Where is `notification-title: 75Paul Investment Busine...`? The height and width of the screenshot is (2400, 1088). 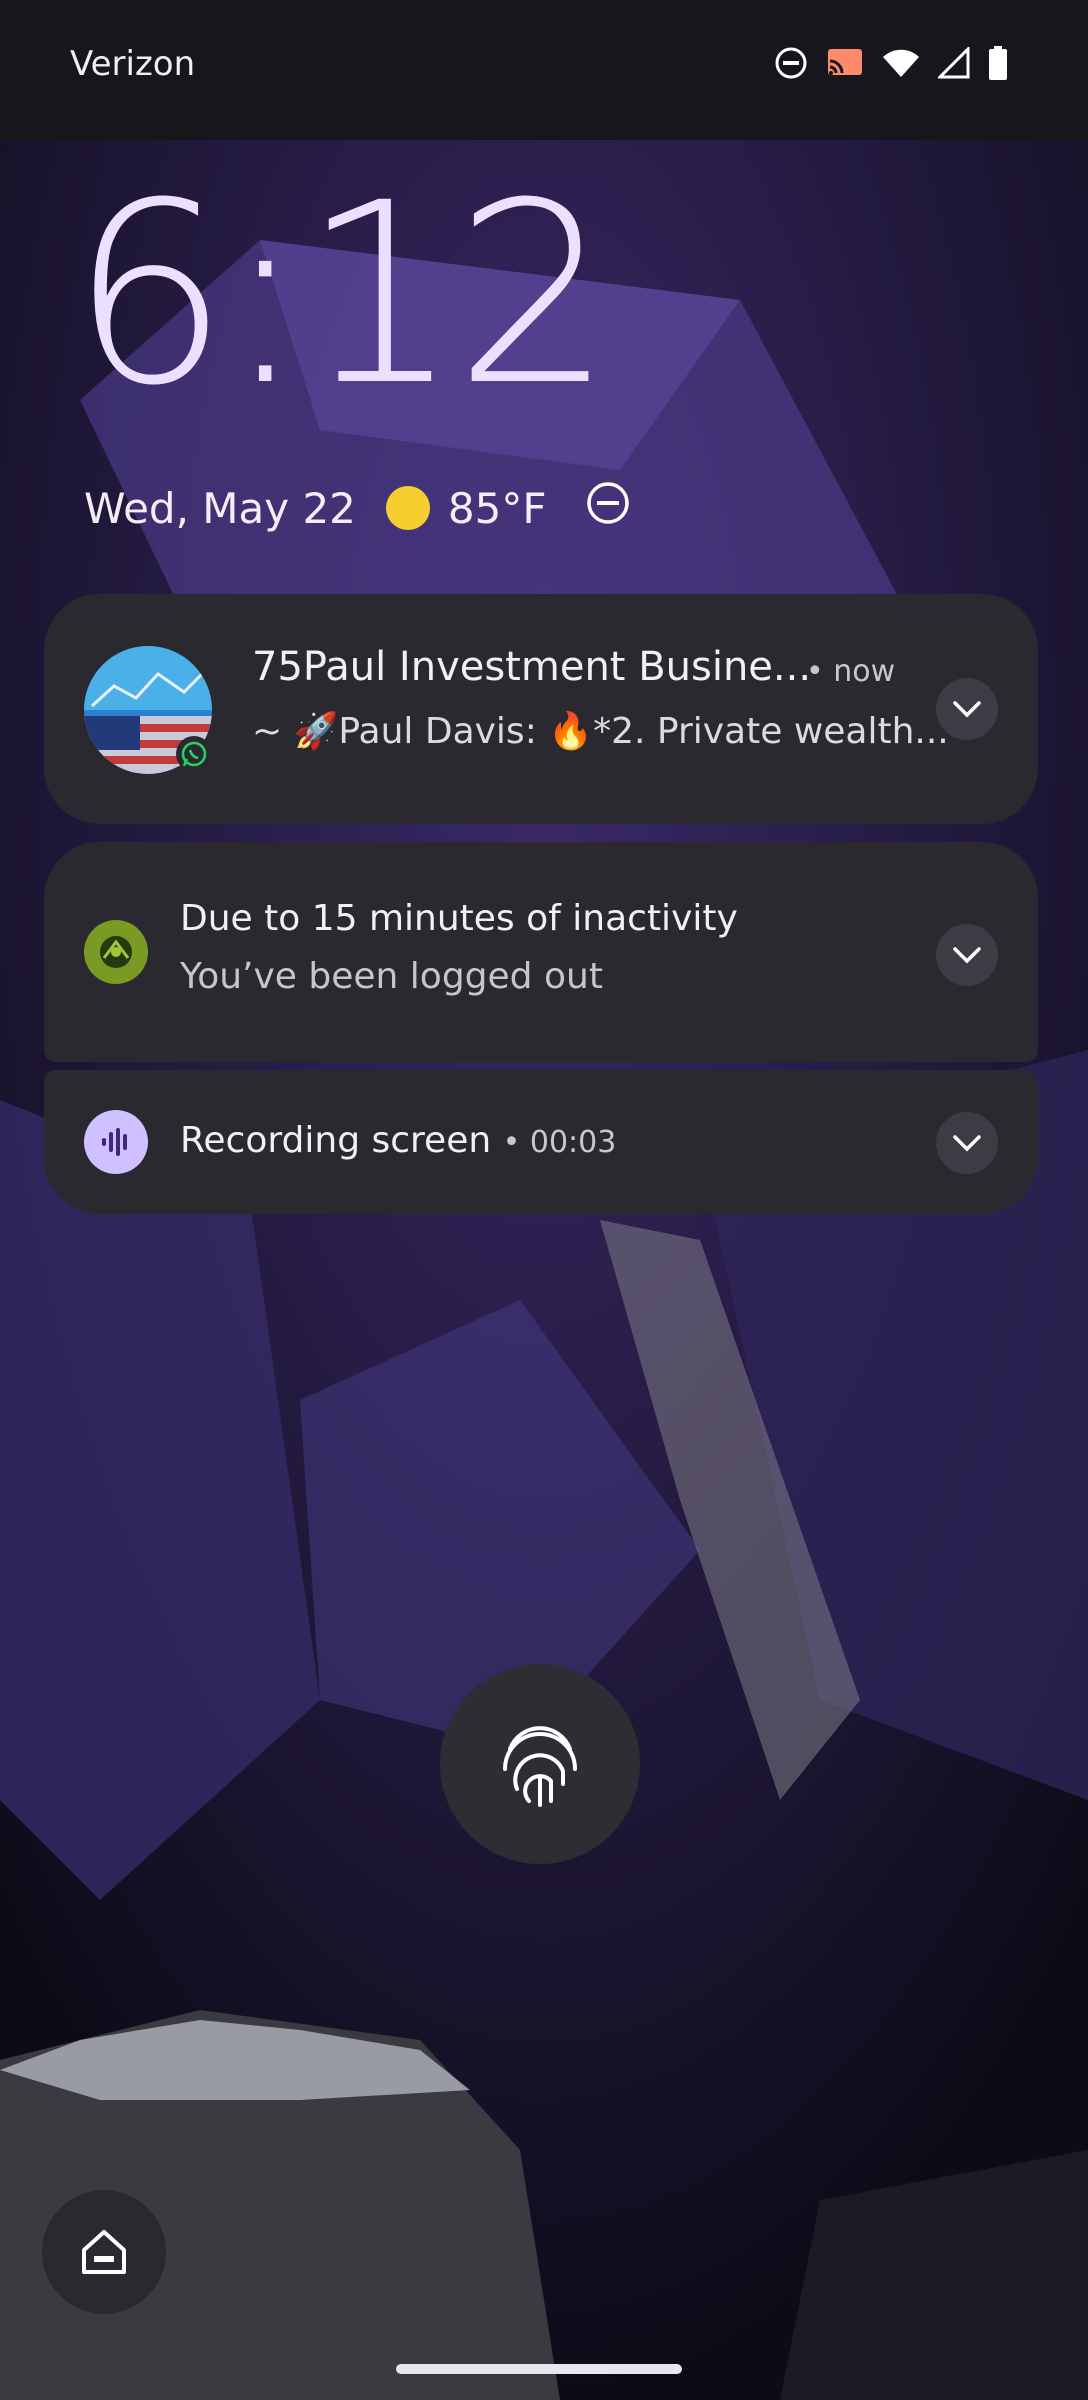 notification-title: 75Paul Investment Busine... is located at coordinates (532, 667).